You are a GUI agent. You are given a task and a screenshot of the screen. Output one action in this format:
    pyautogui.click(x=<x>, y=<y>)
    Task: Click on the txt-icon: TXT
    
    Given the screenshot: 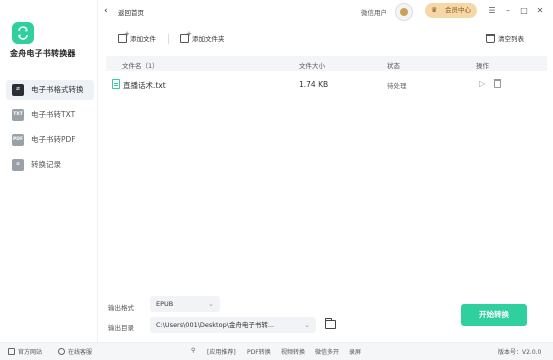 What is the action you would take?
    pyautogui.click(x=18, y=115)
    